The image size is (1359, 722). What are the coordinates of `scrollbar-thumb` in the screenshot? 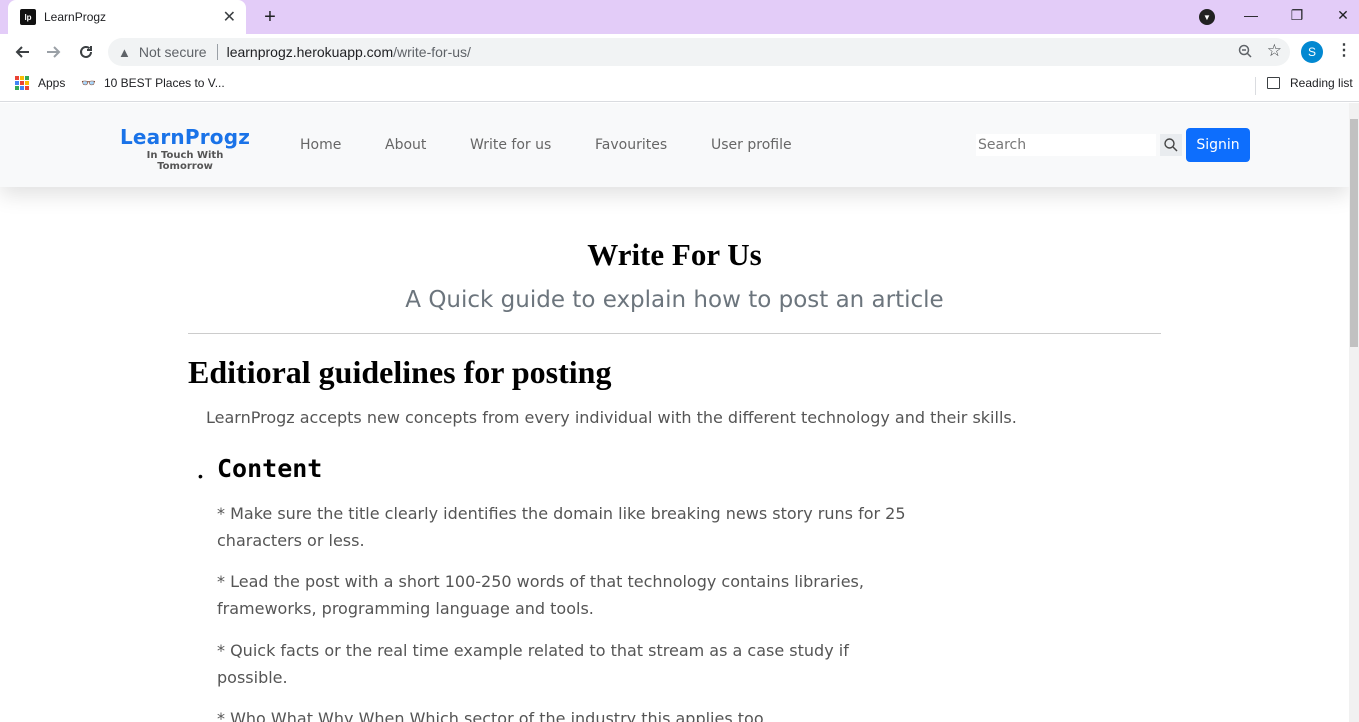 It's located at (1354, 233).